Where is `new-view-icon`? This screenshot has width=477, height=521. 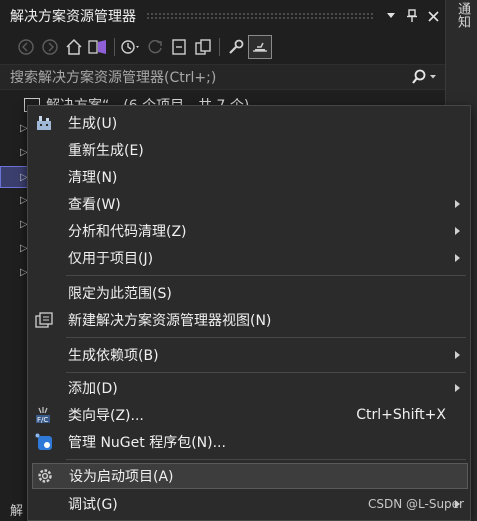
new-view-icon is located at coordinates (44, 320).